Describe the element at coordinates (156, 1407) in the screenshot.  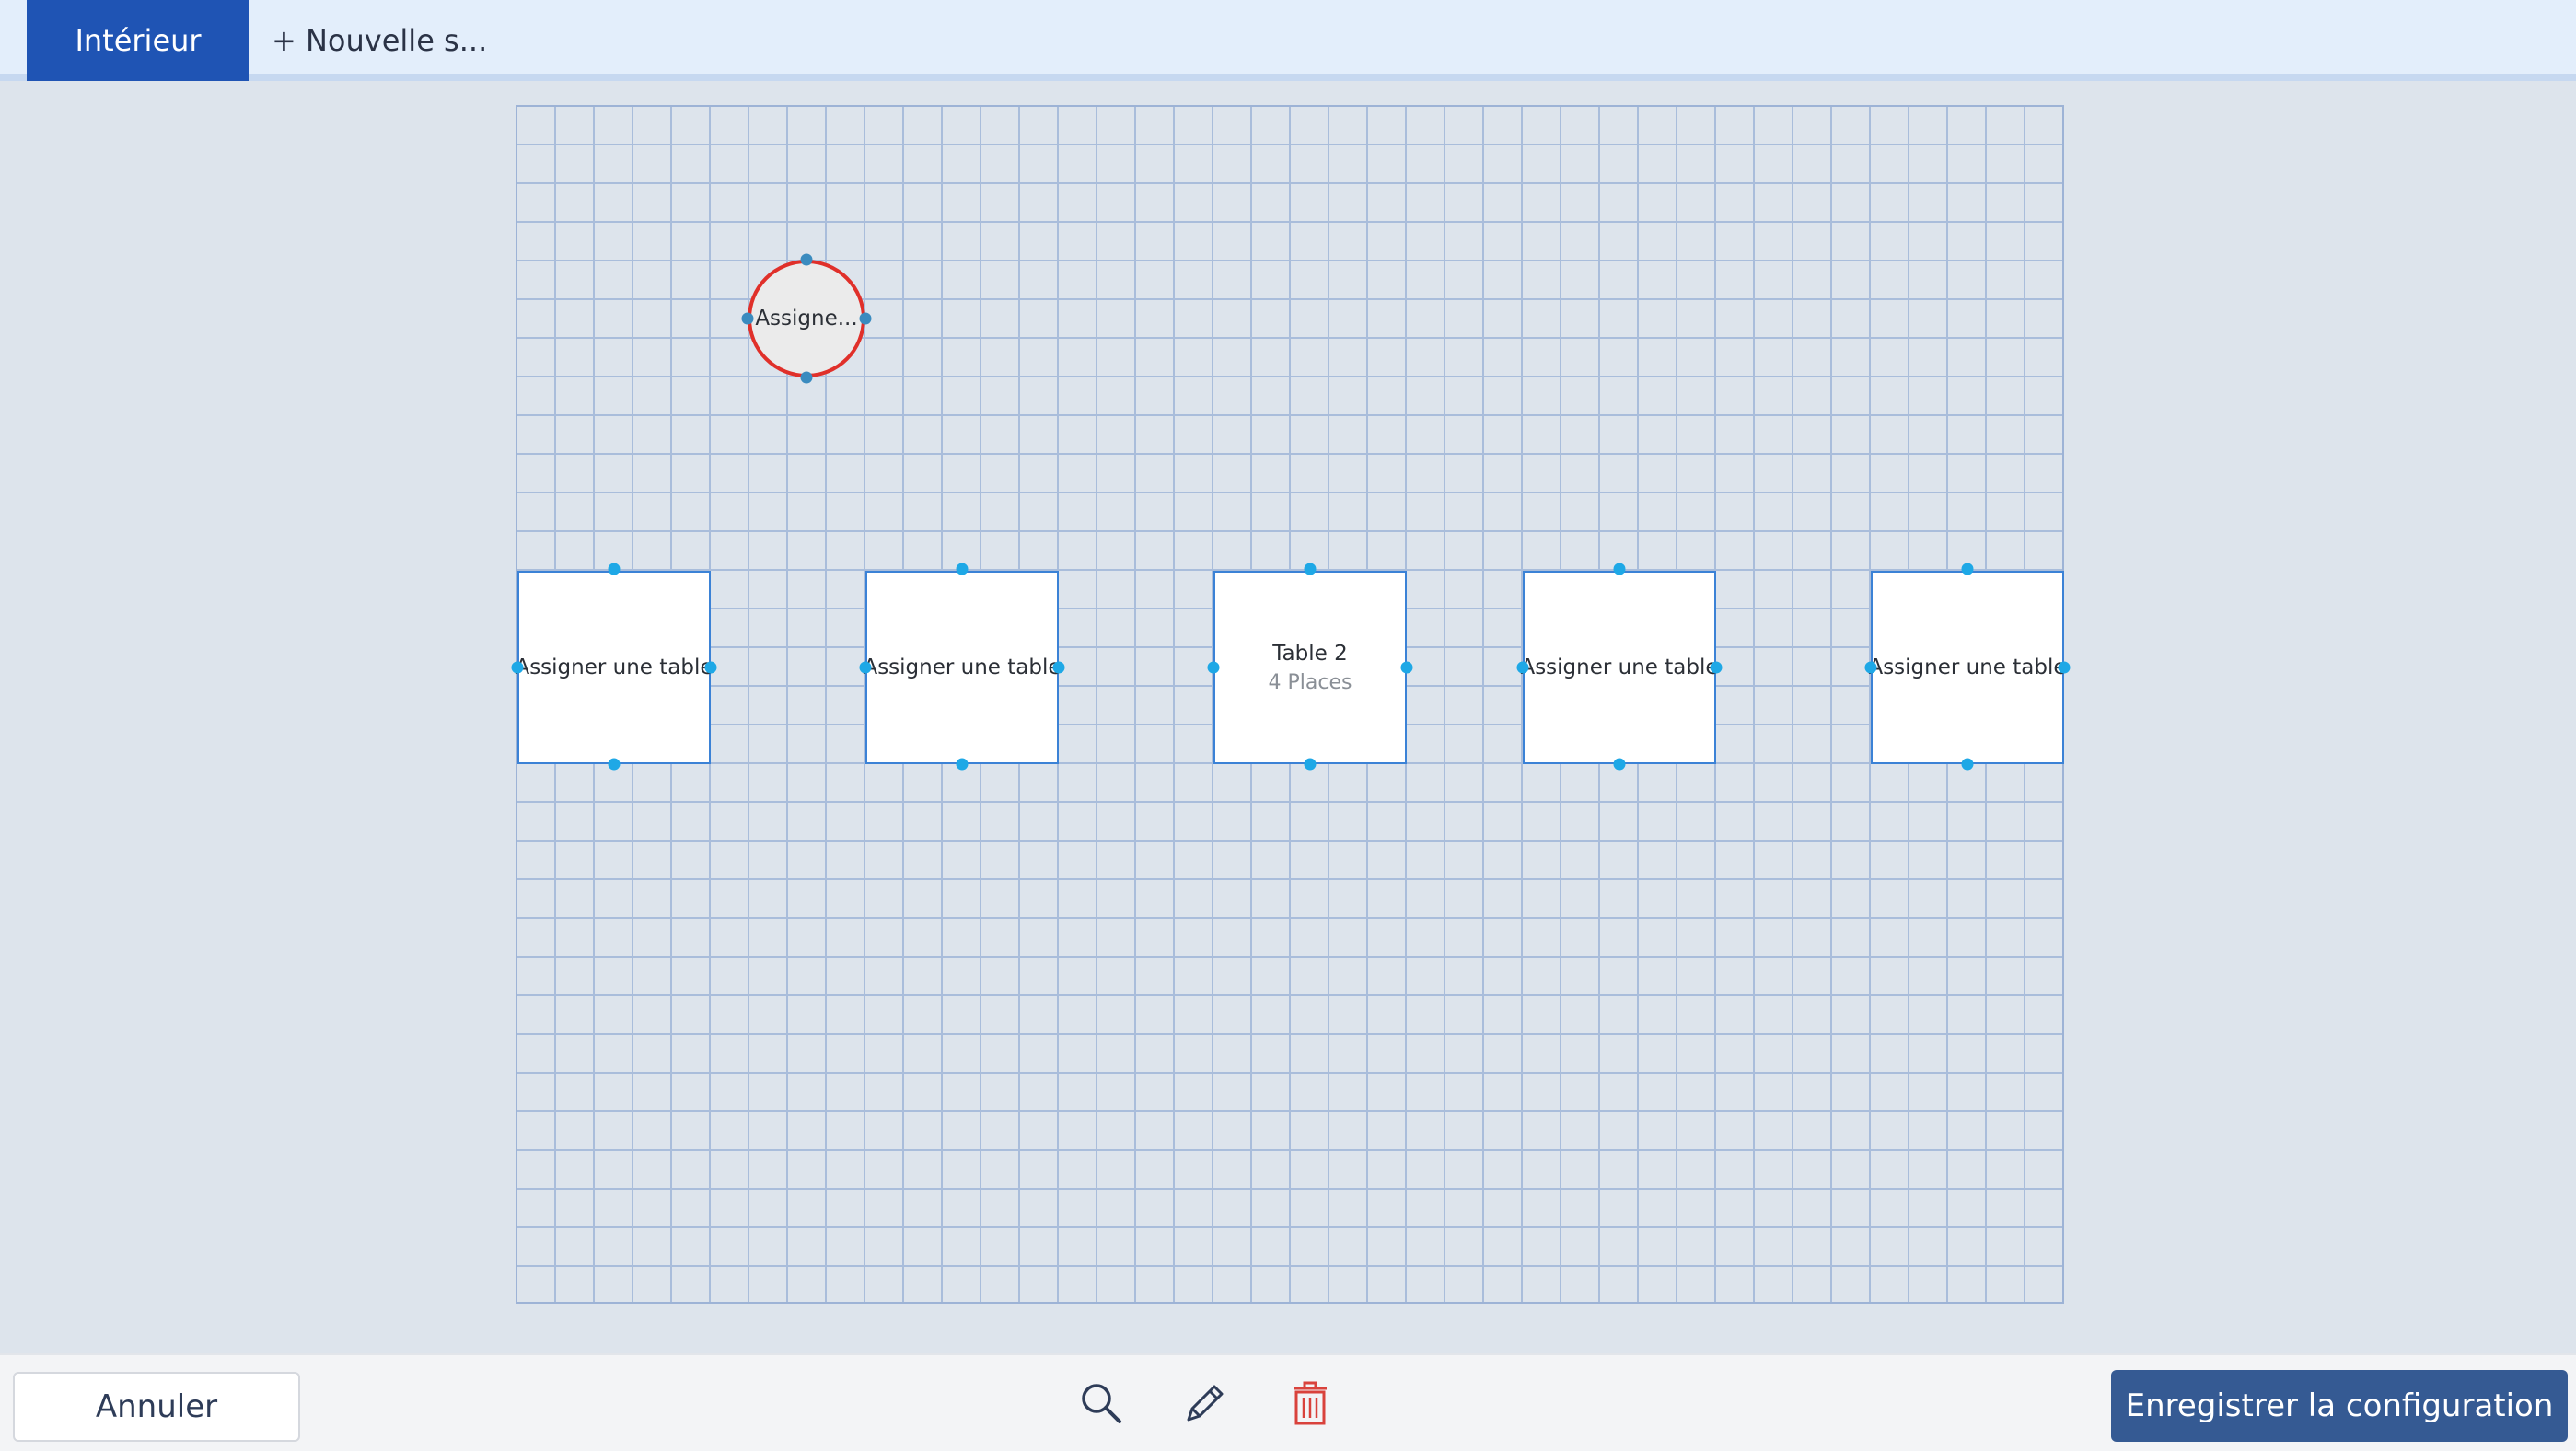
I see `cancel-button: Annuler` at that location.